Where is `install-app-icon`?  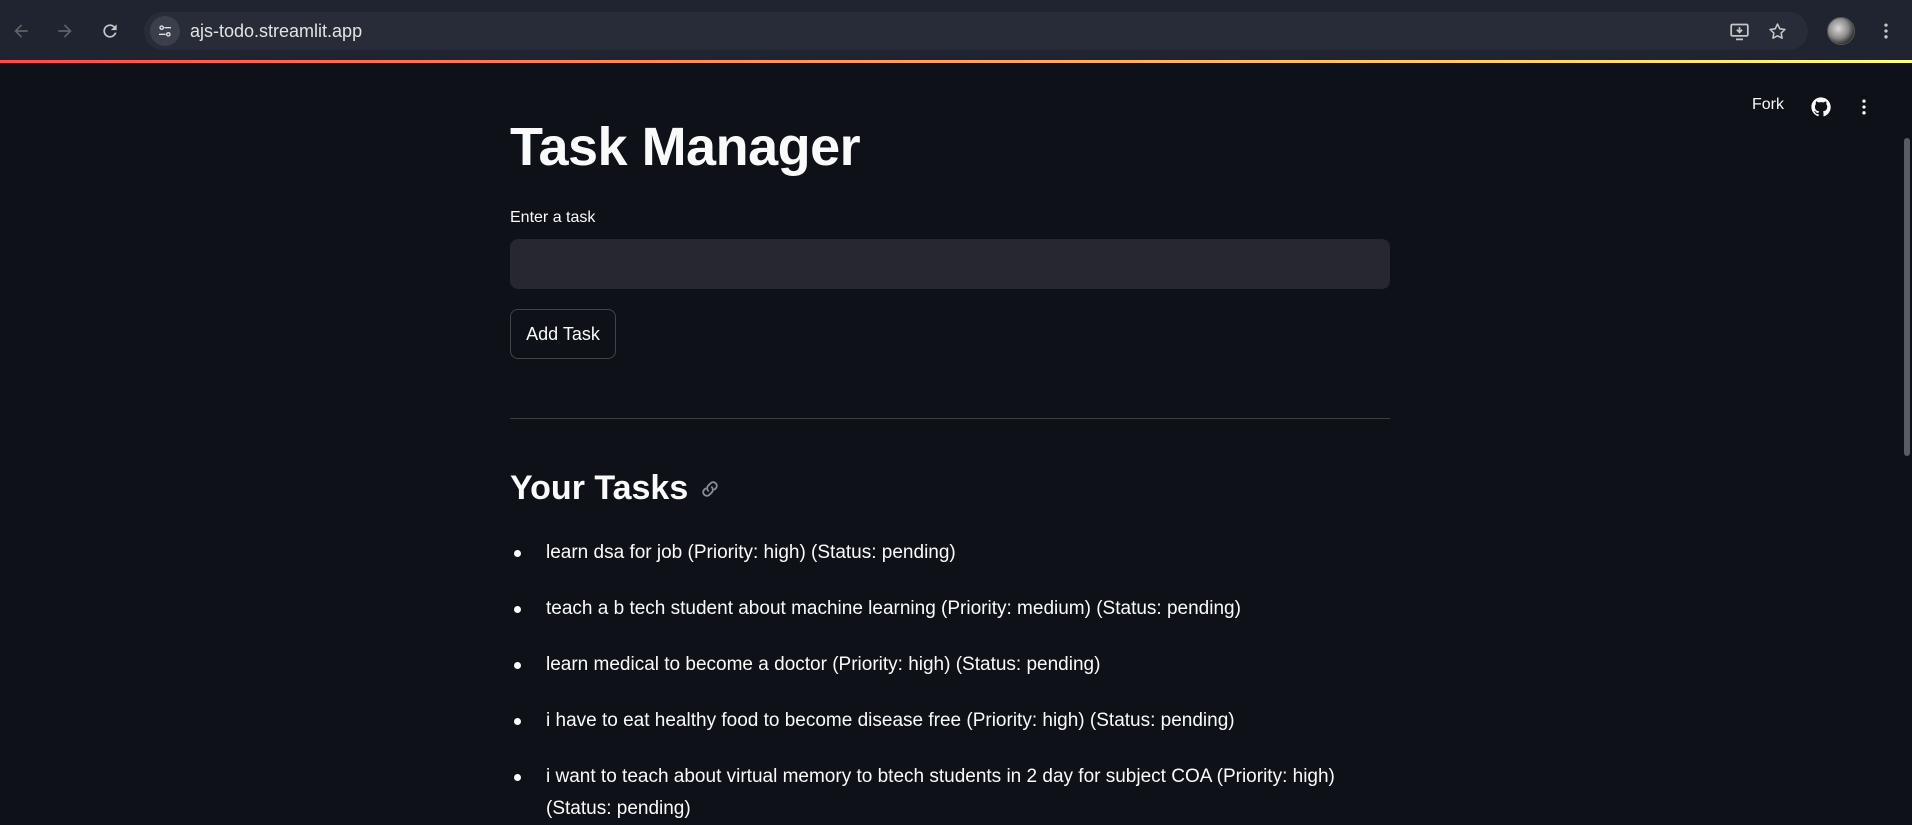
install-app-icon is located at coordinates (1739, 31).